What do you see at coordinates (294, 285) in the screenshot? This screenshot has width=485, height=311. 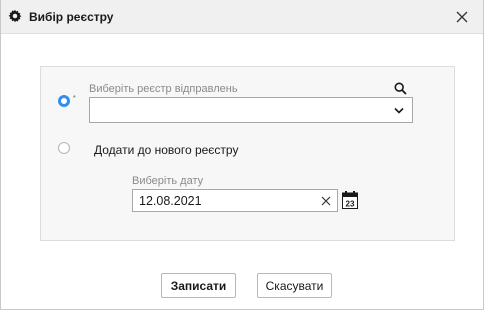 I see `cancel-button: Скасувати` at bounding box center [294, 285].